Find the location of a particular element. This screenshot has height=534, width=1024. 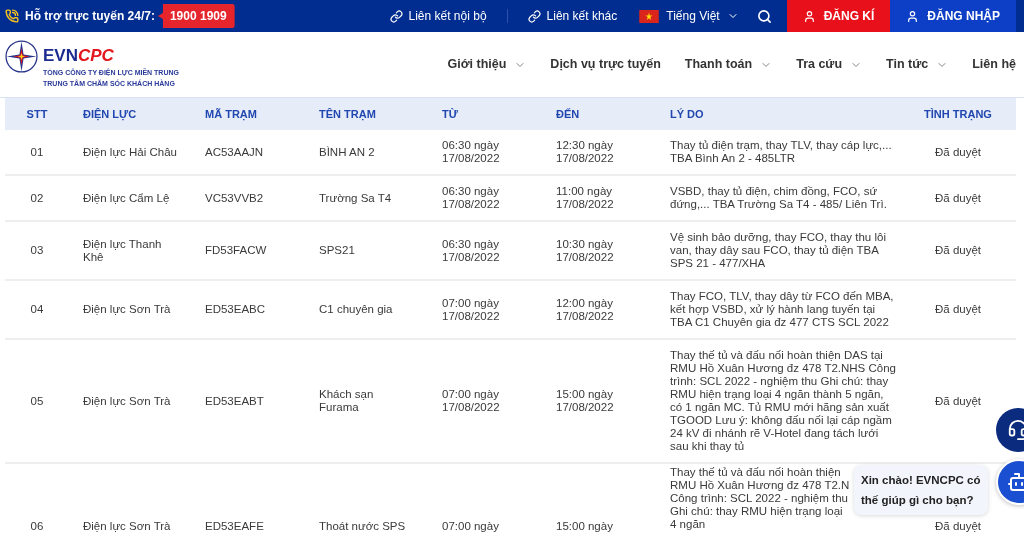

table-cell-text: 15:00 ngày 17/08/2022 is located at coordinates (585, 401).